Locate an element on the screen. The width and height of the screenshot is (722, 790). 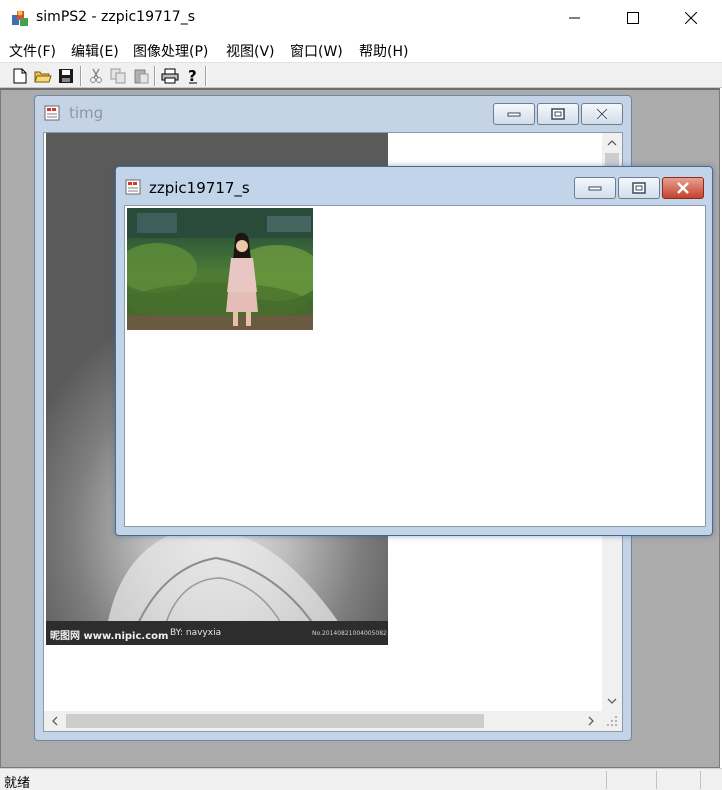
app-titlebar: simPS2 - zzpic19717_s is located at coordinates (361, 18).